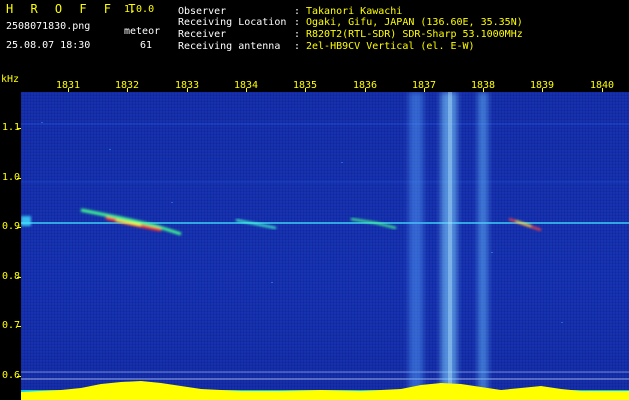 Image resolution: width=629 pixels, height=400 pixels. Describe the element at coordinates (142, 31) in the screenshot. I see `meteor-label: meteor` at that location.